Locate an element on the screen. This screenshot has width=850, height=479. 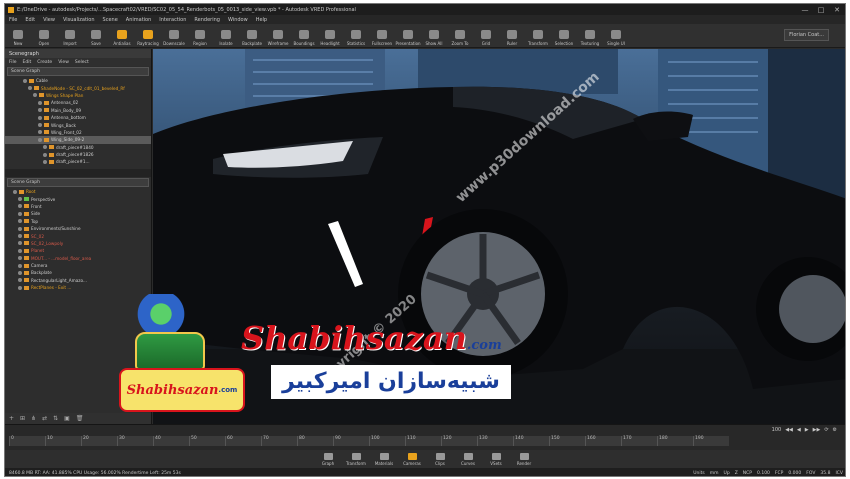
tree-row: SC_02 is located at coordinates (78, 235).